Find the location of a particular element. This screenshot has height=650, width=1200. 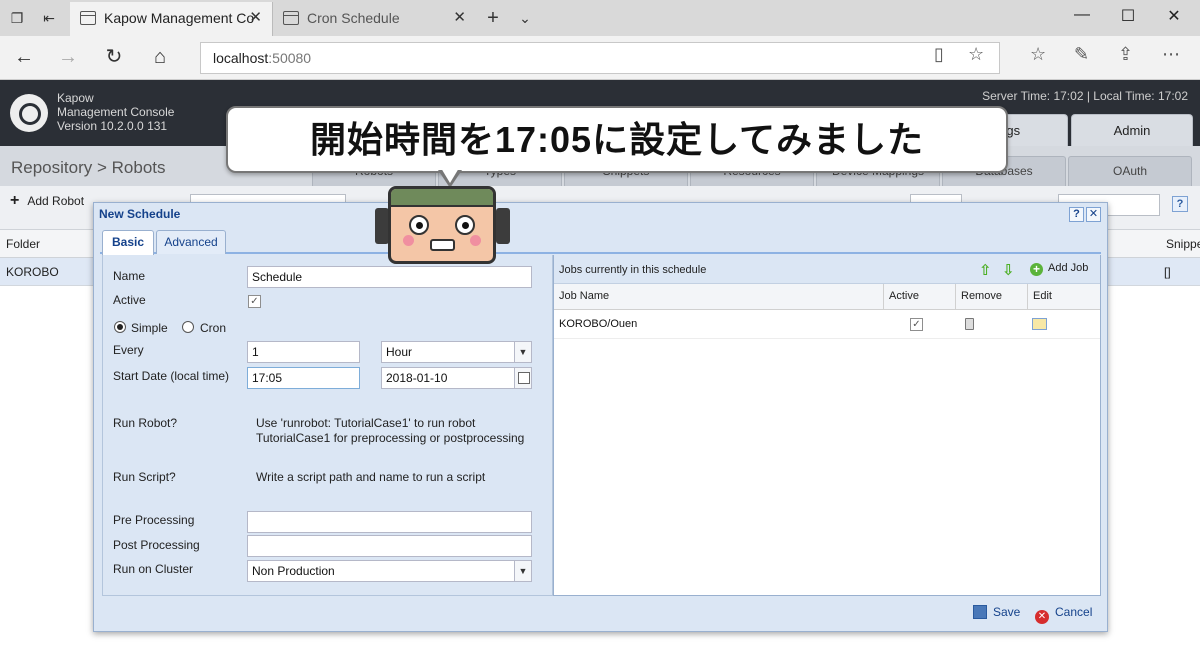

dialog-footer: Save ✕ Cancel is located at coordinates (600, 615).